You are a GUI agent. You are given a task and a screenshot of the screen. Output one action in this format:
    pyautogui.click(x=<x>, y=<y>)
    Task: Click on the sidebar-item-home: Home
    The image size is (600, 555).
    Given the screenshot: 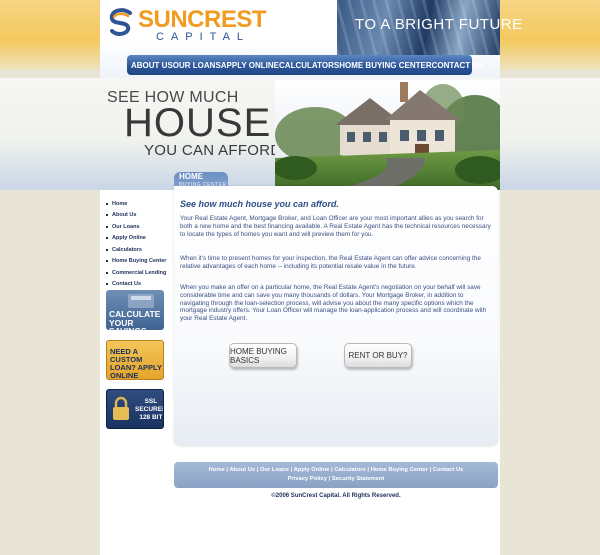 What is the action you would take?
    pyautogui.click(x=140, y=204)
    